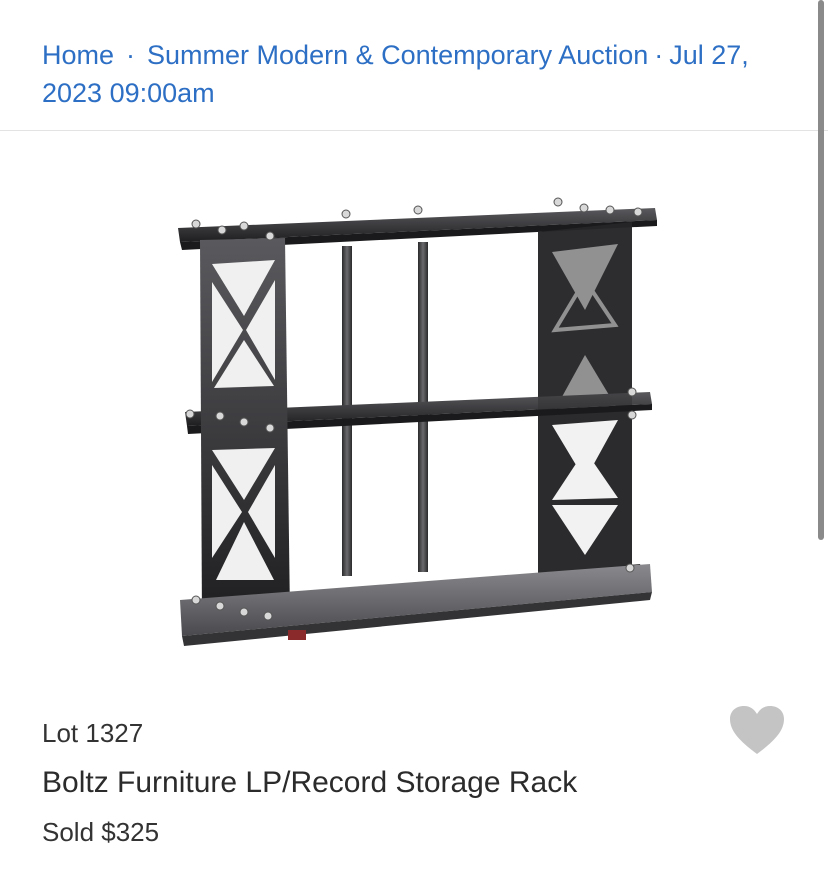 The width and height of the screenshot is (828, 889). I want to click on breadcrumb-date-line2: 2023 09:00am, so click(128, 93).